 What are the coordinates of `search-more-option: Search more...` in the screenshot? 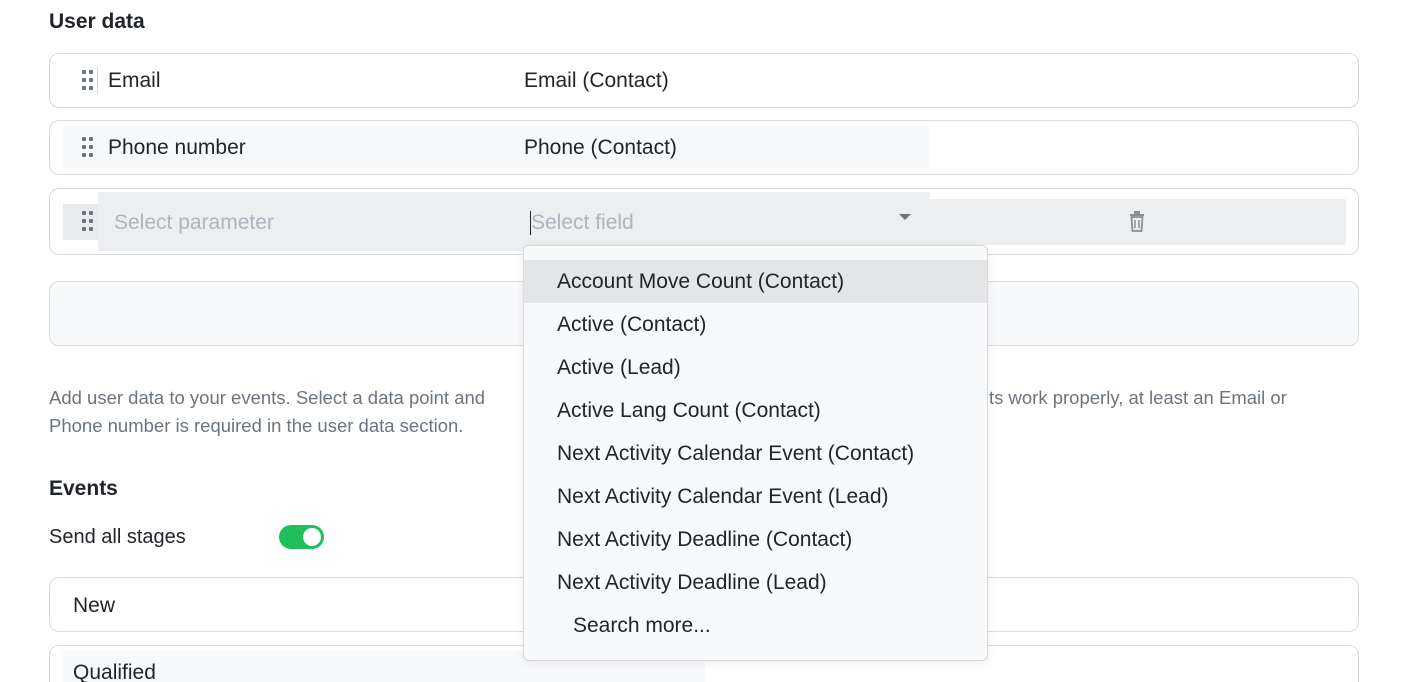 It's located at (755, 625).